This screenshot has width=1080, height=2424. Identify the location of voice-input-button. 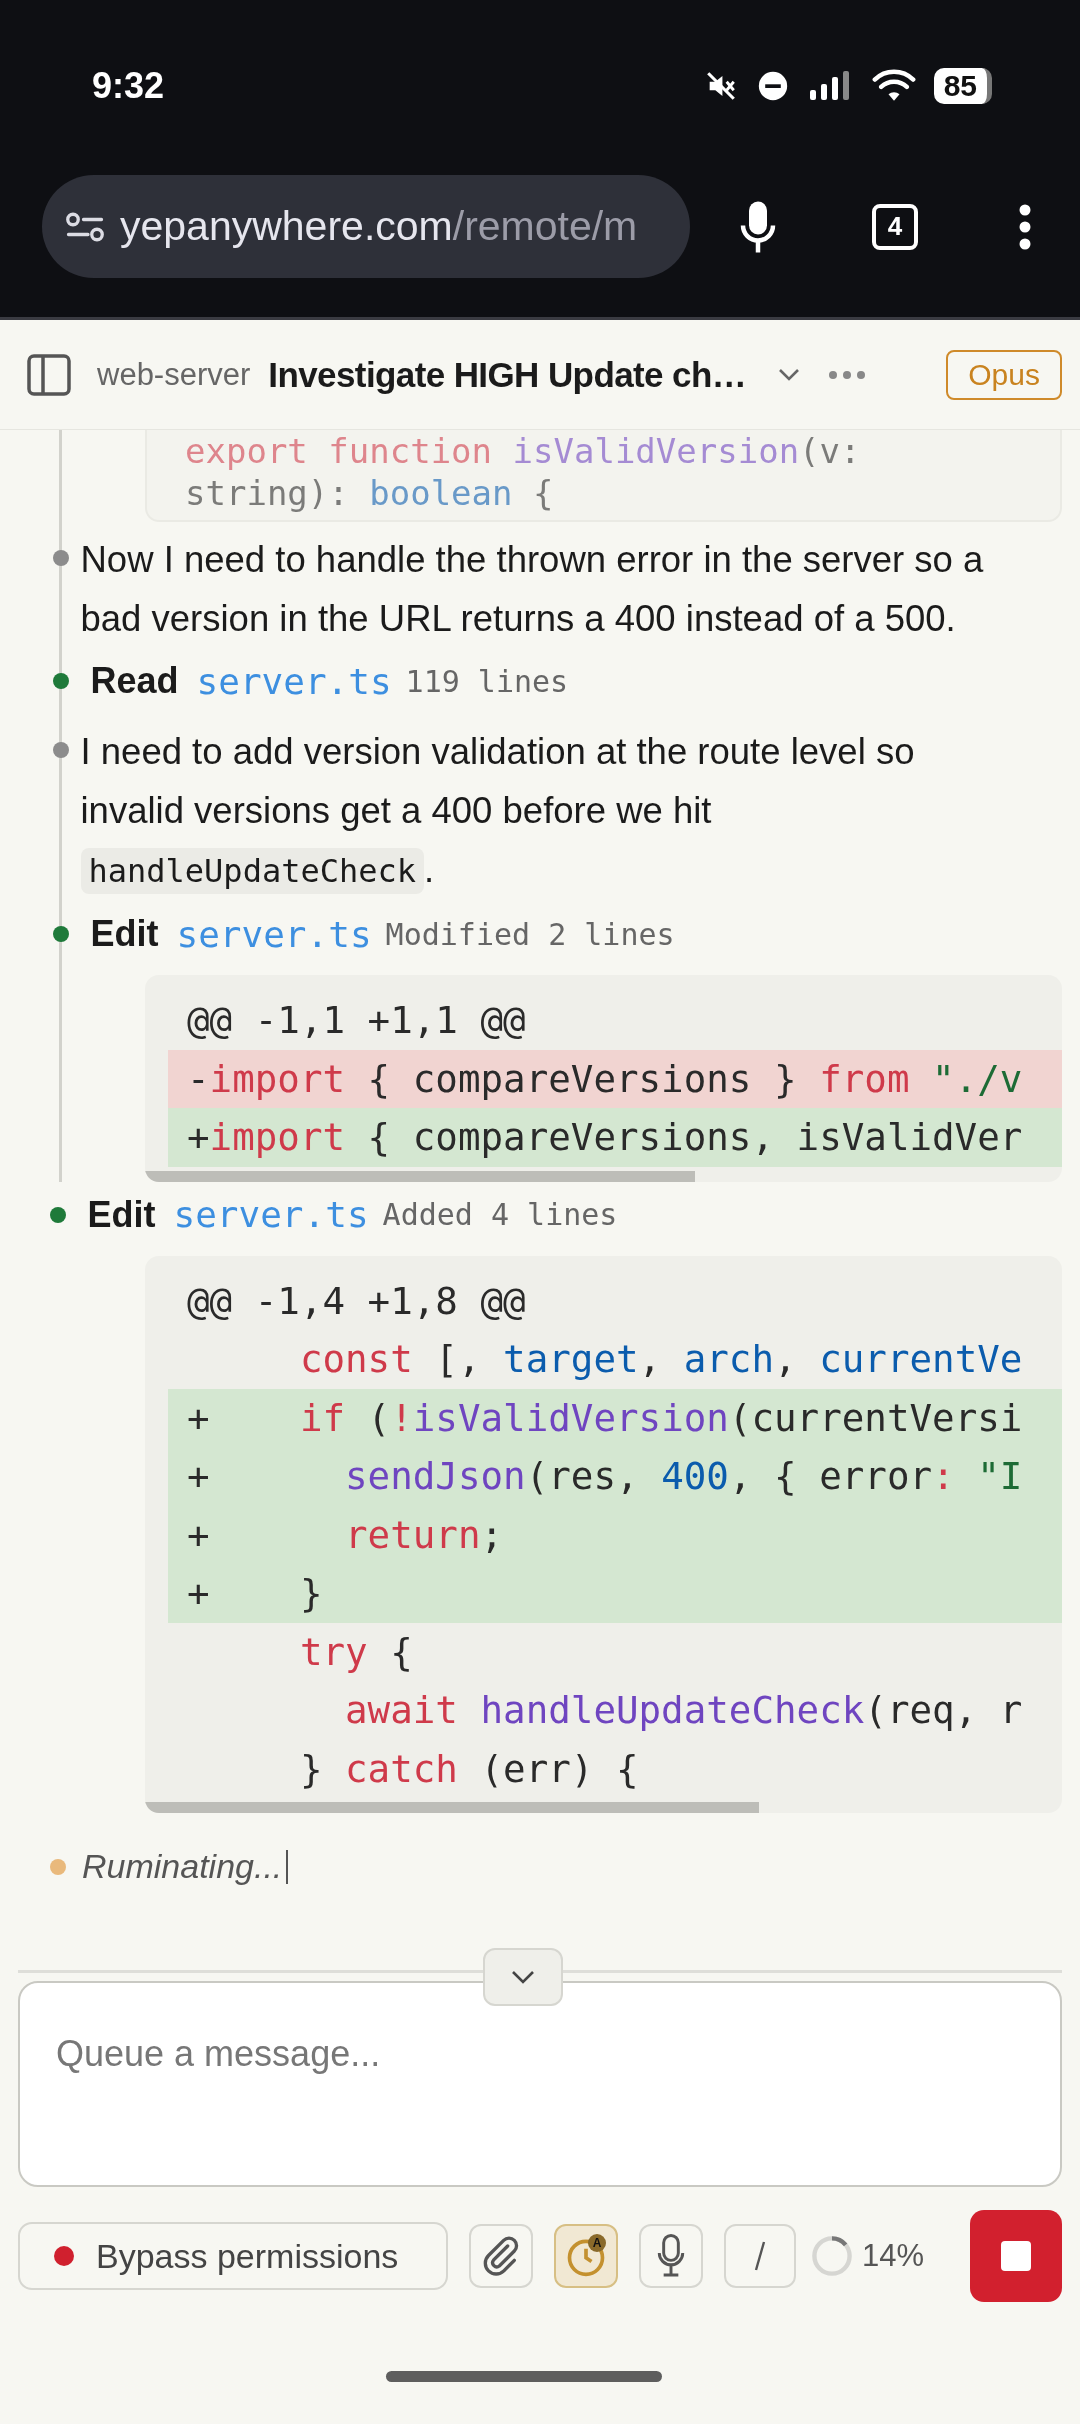
(671, 2256).